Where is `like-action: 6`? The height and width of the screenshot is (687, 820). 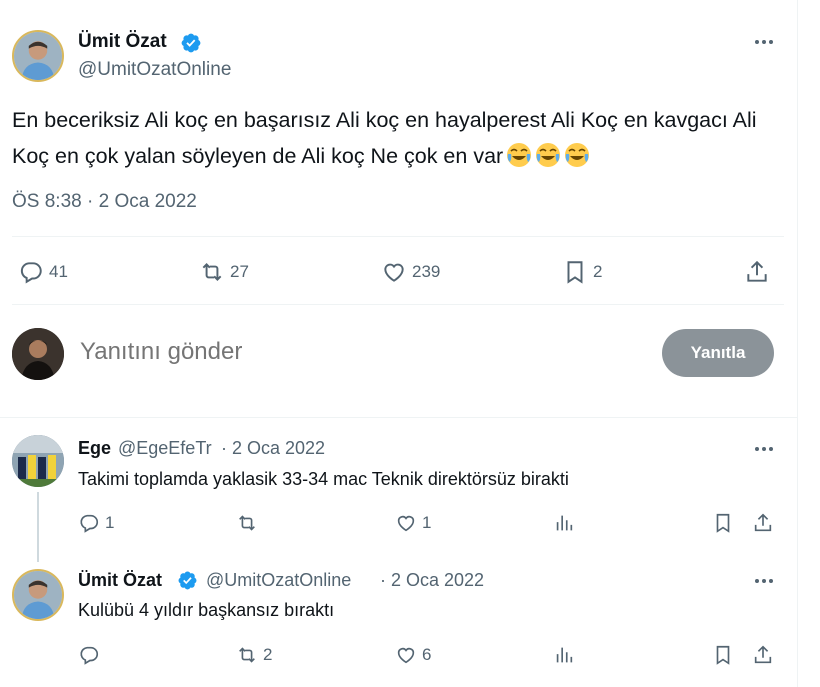 like-action: 6 is located at coordinates (413, 655).